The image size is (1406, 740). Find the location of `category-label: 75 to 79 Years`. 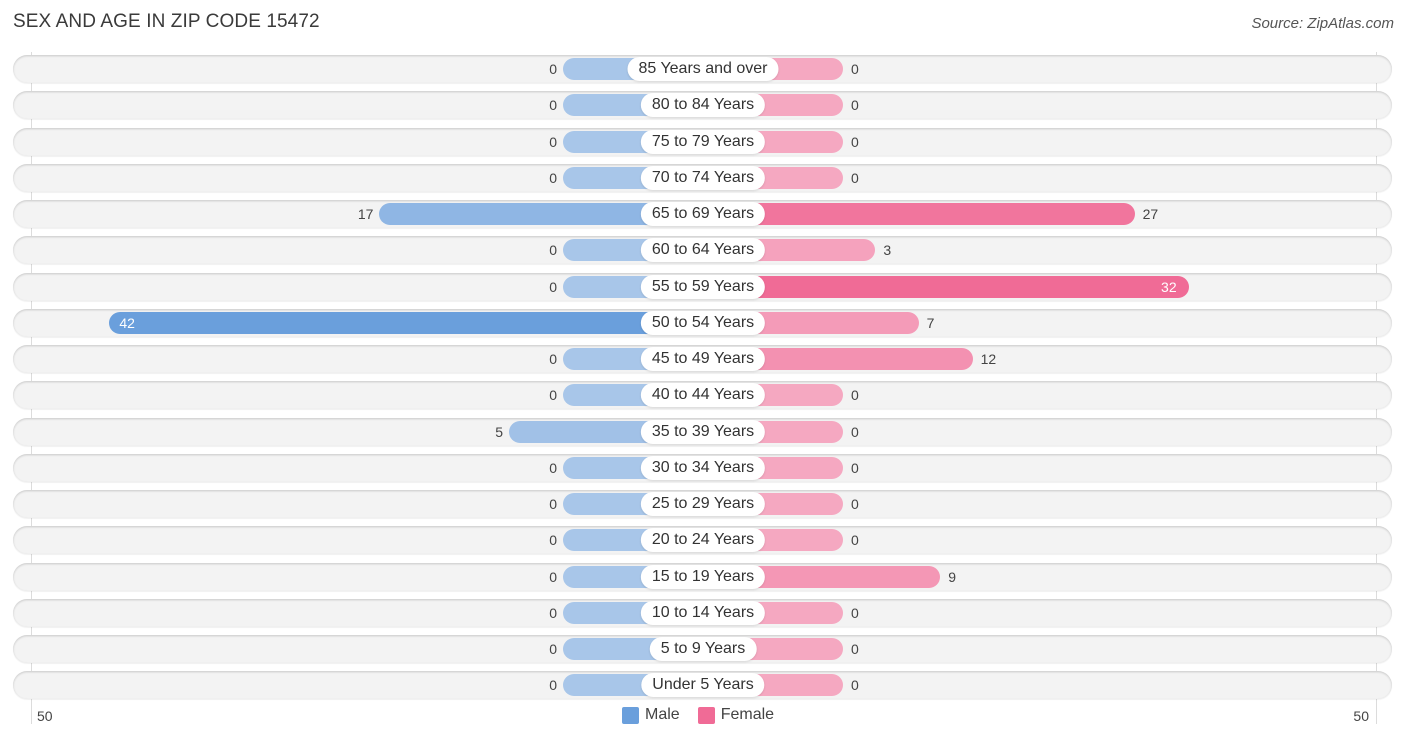

category-label: 75 to 79 Years is located at coordinates (703, 141).